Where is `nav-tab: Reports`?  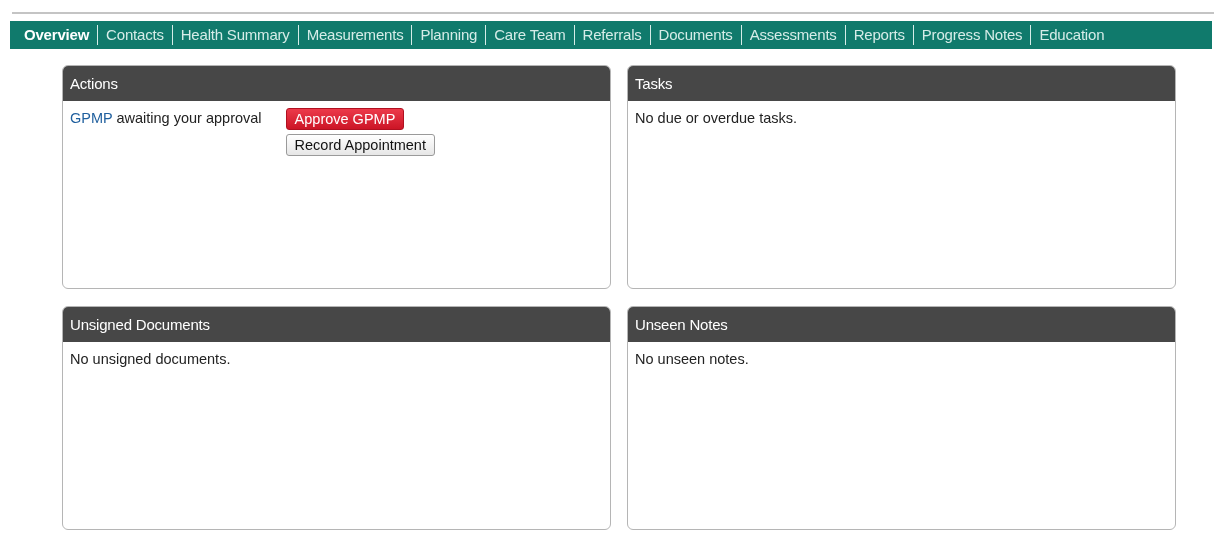
nav-tab: Reports is located at coordinates (878, 35).